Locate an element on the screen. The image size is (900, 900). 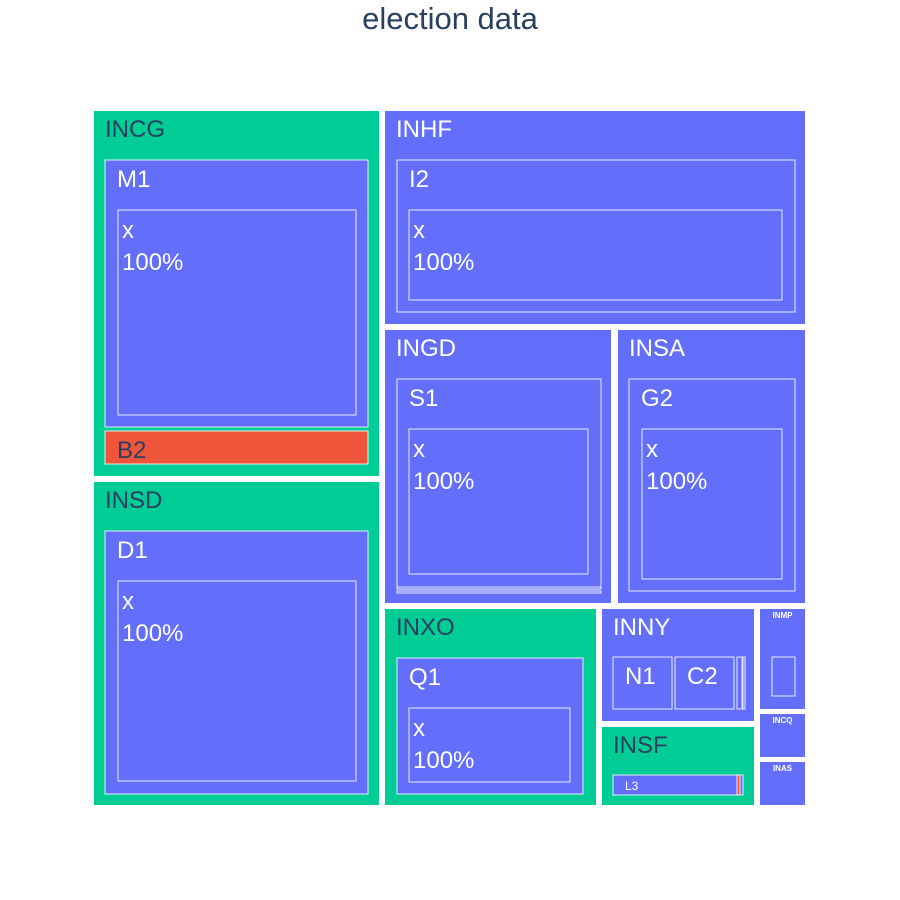
cell-value-inxo-q1-x: 100% is located at coordinates (443, 760).